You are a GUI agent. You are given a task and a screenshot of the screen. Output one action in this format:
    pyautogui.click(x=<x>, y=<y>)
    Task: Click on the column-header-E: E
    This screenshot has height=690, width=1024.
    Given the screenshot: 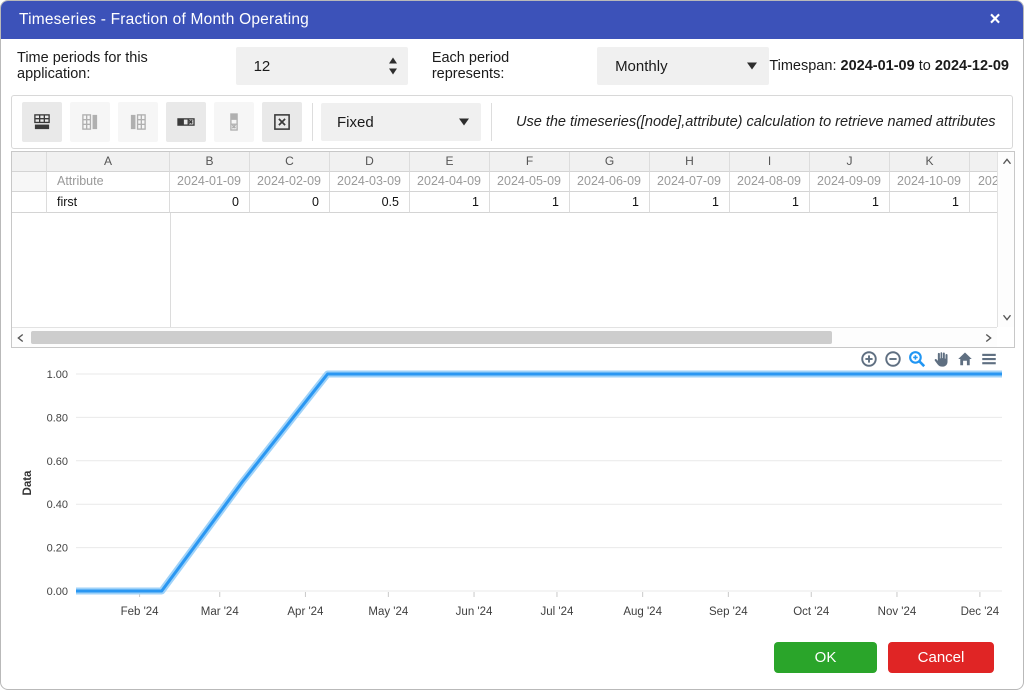 What is the action you would take?
    pyautogui.click(x=450, y=162)
    